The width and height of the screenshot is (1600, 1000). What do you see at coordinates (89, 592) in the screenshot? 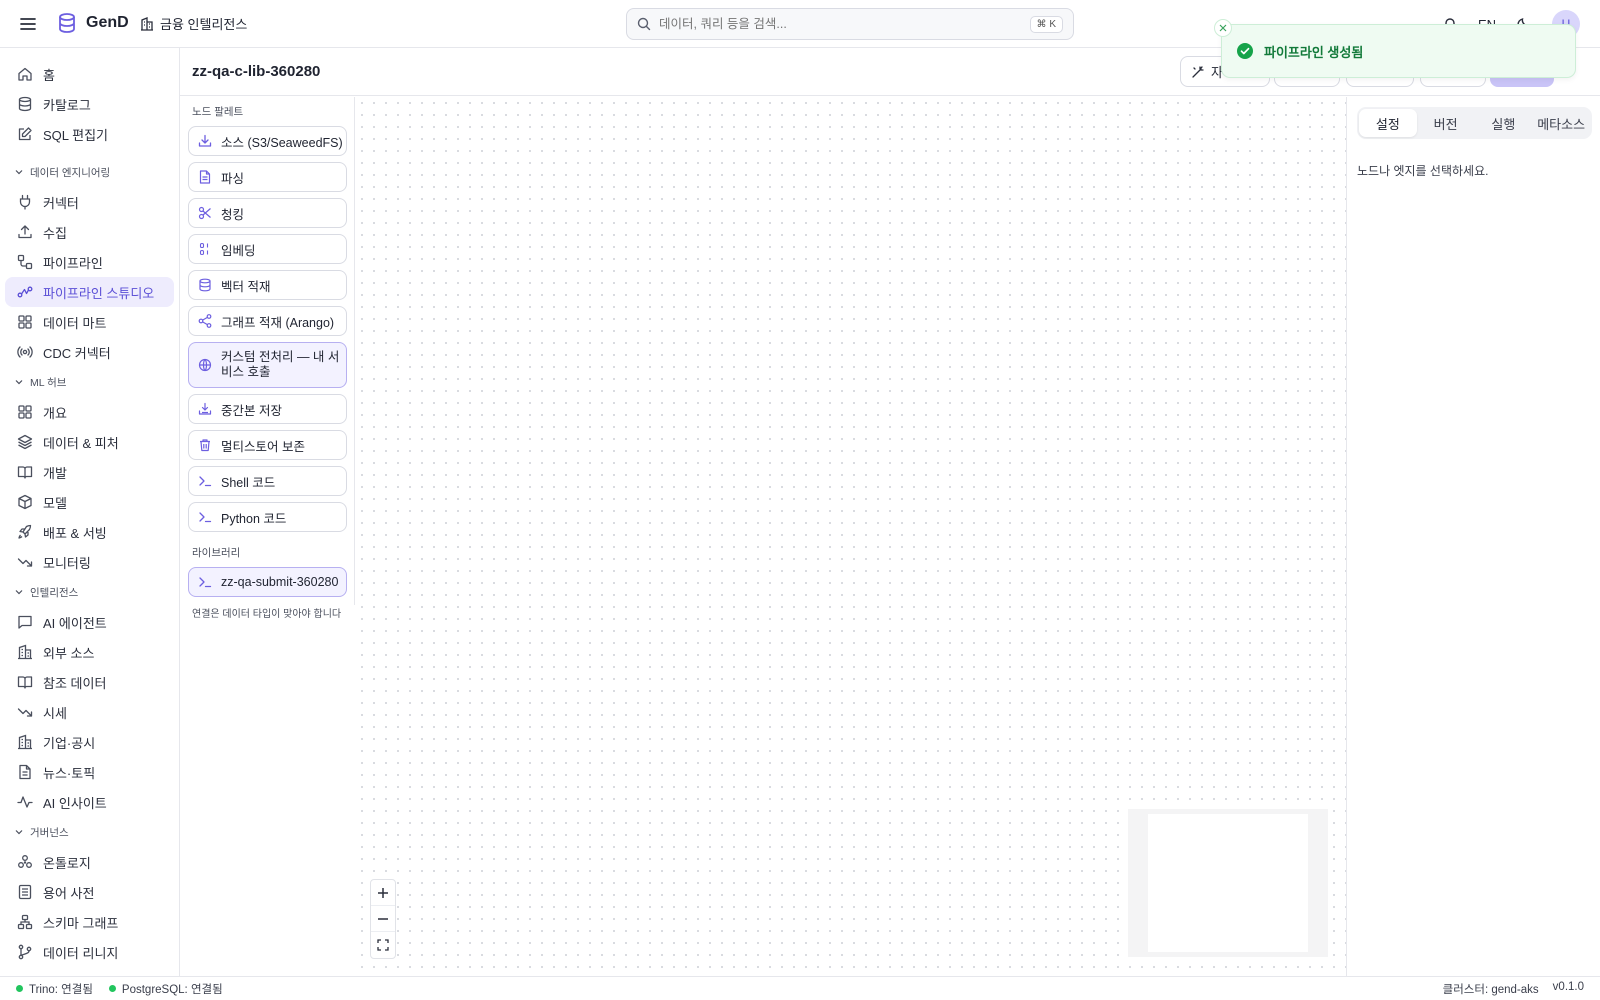
I see `section-intelligence: 인텔리전스` at bounding box center [89, 592].